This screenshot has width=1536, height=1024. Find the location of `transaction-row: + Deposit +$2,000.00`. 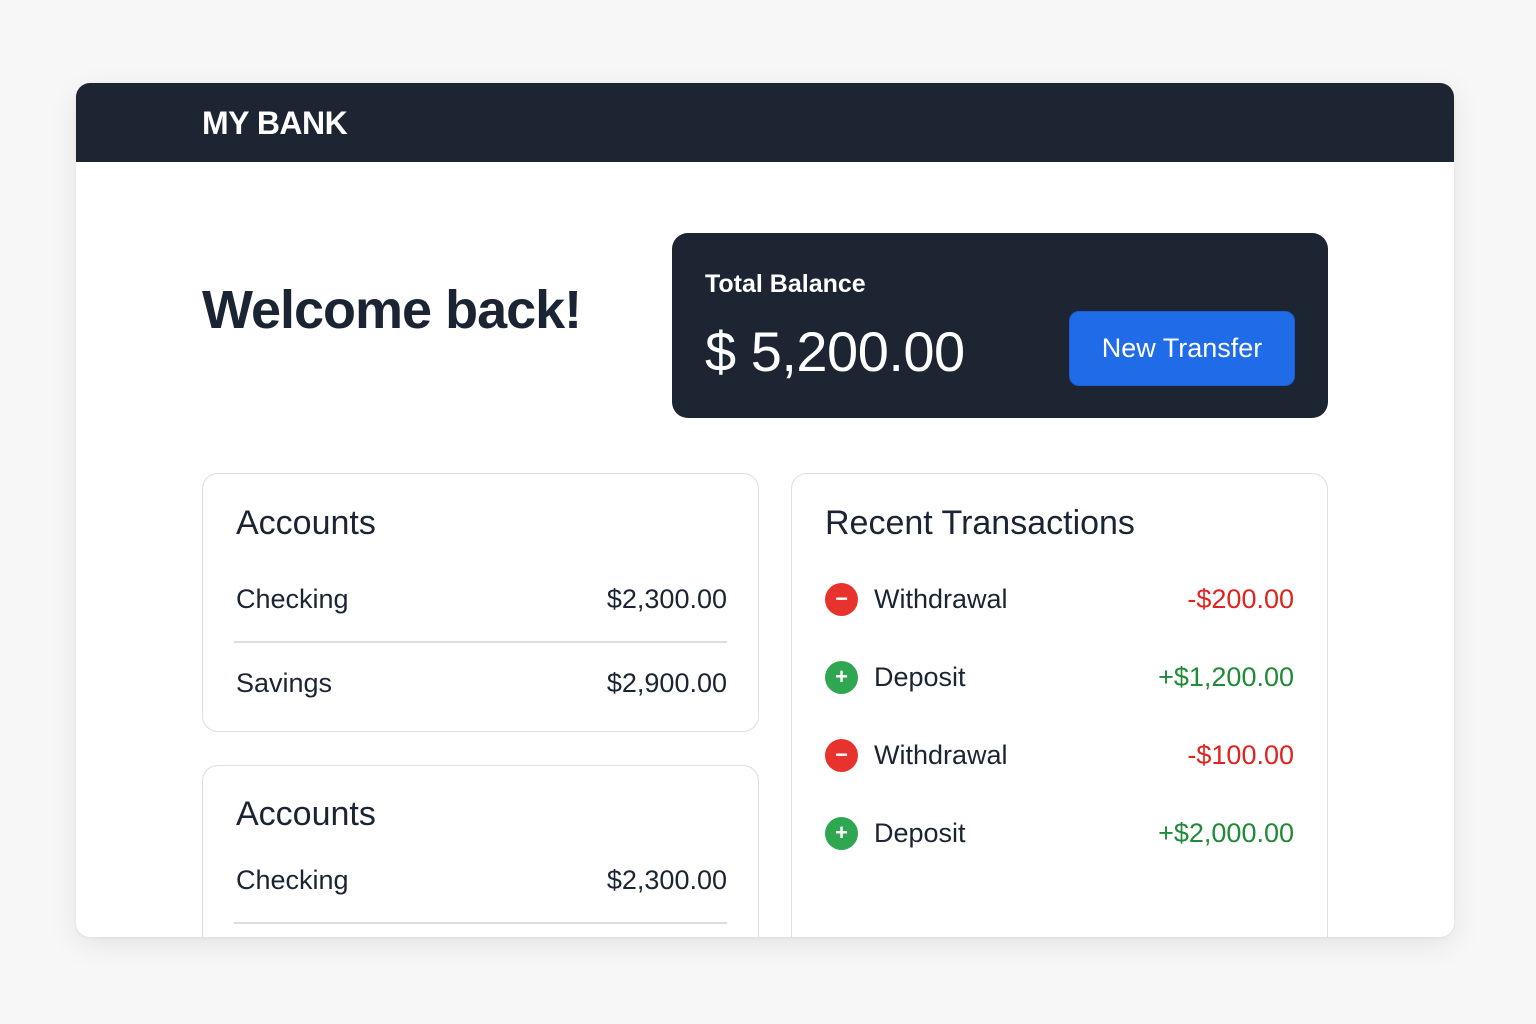

transaction-row: + Deposit +$2,000.00 is located at coordinates (1059, 837).